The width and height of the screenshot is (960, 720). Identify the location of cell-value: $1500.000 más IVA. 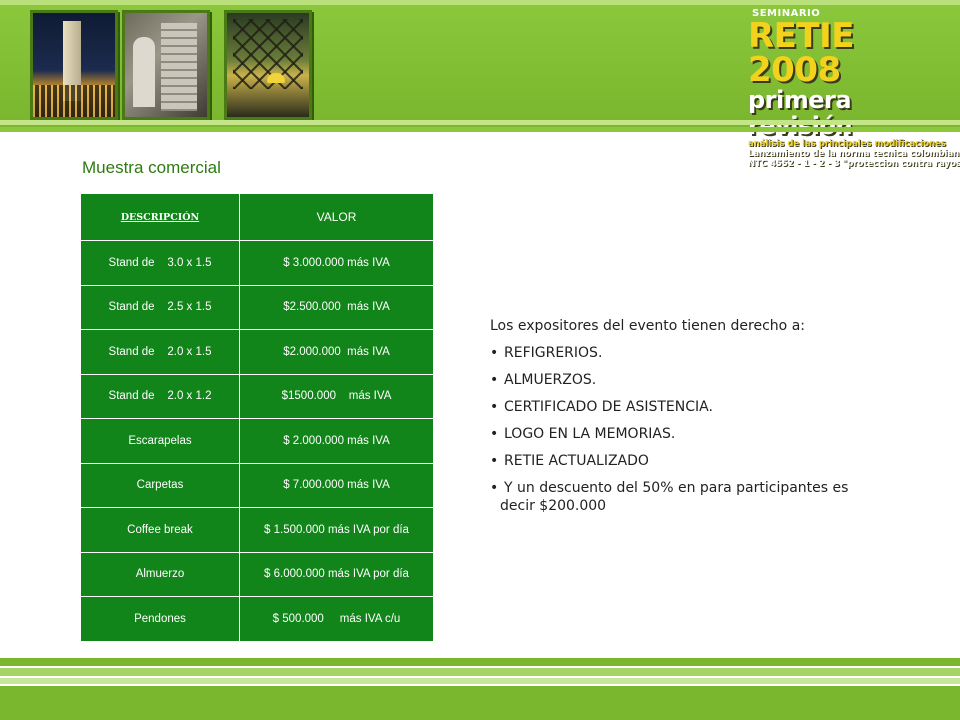
(336, 396).